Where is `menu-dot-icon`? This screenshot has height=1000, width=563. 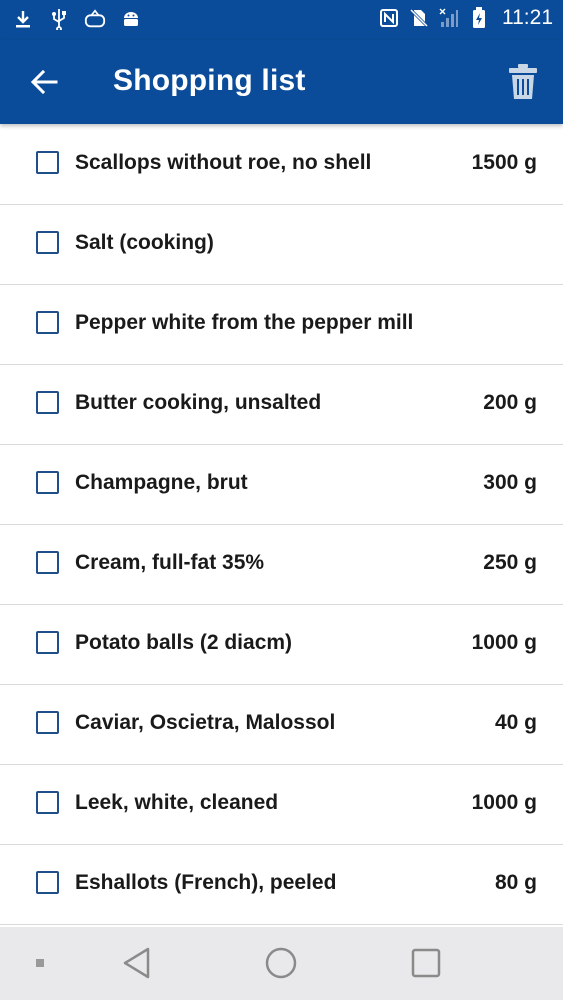 menu-dot-icon is located at coordinates (40, 963).